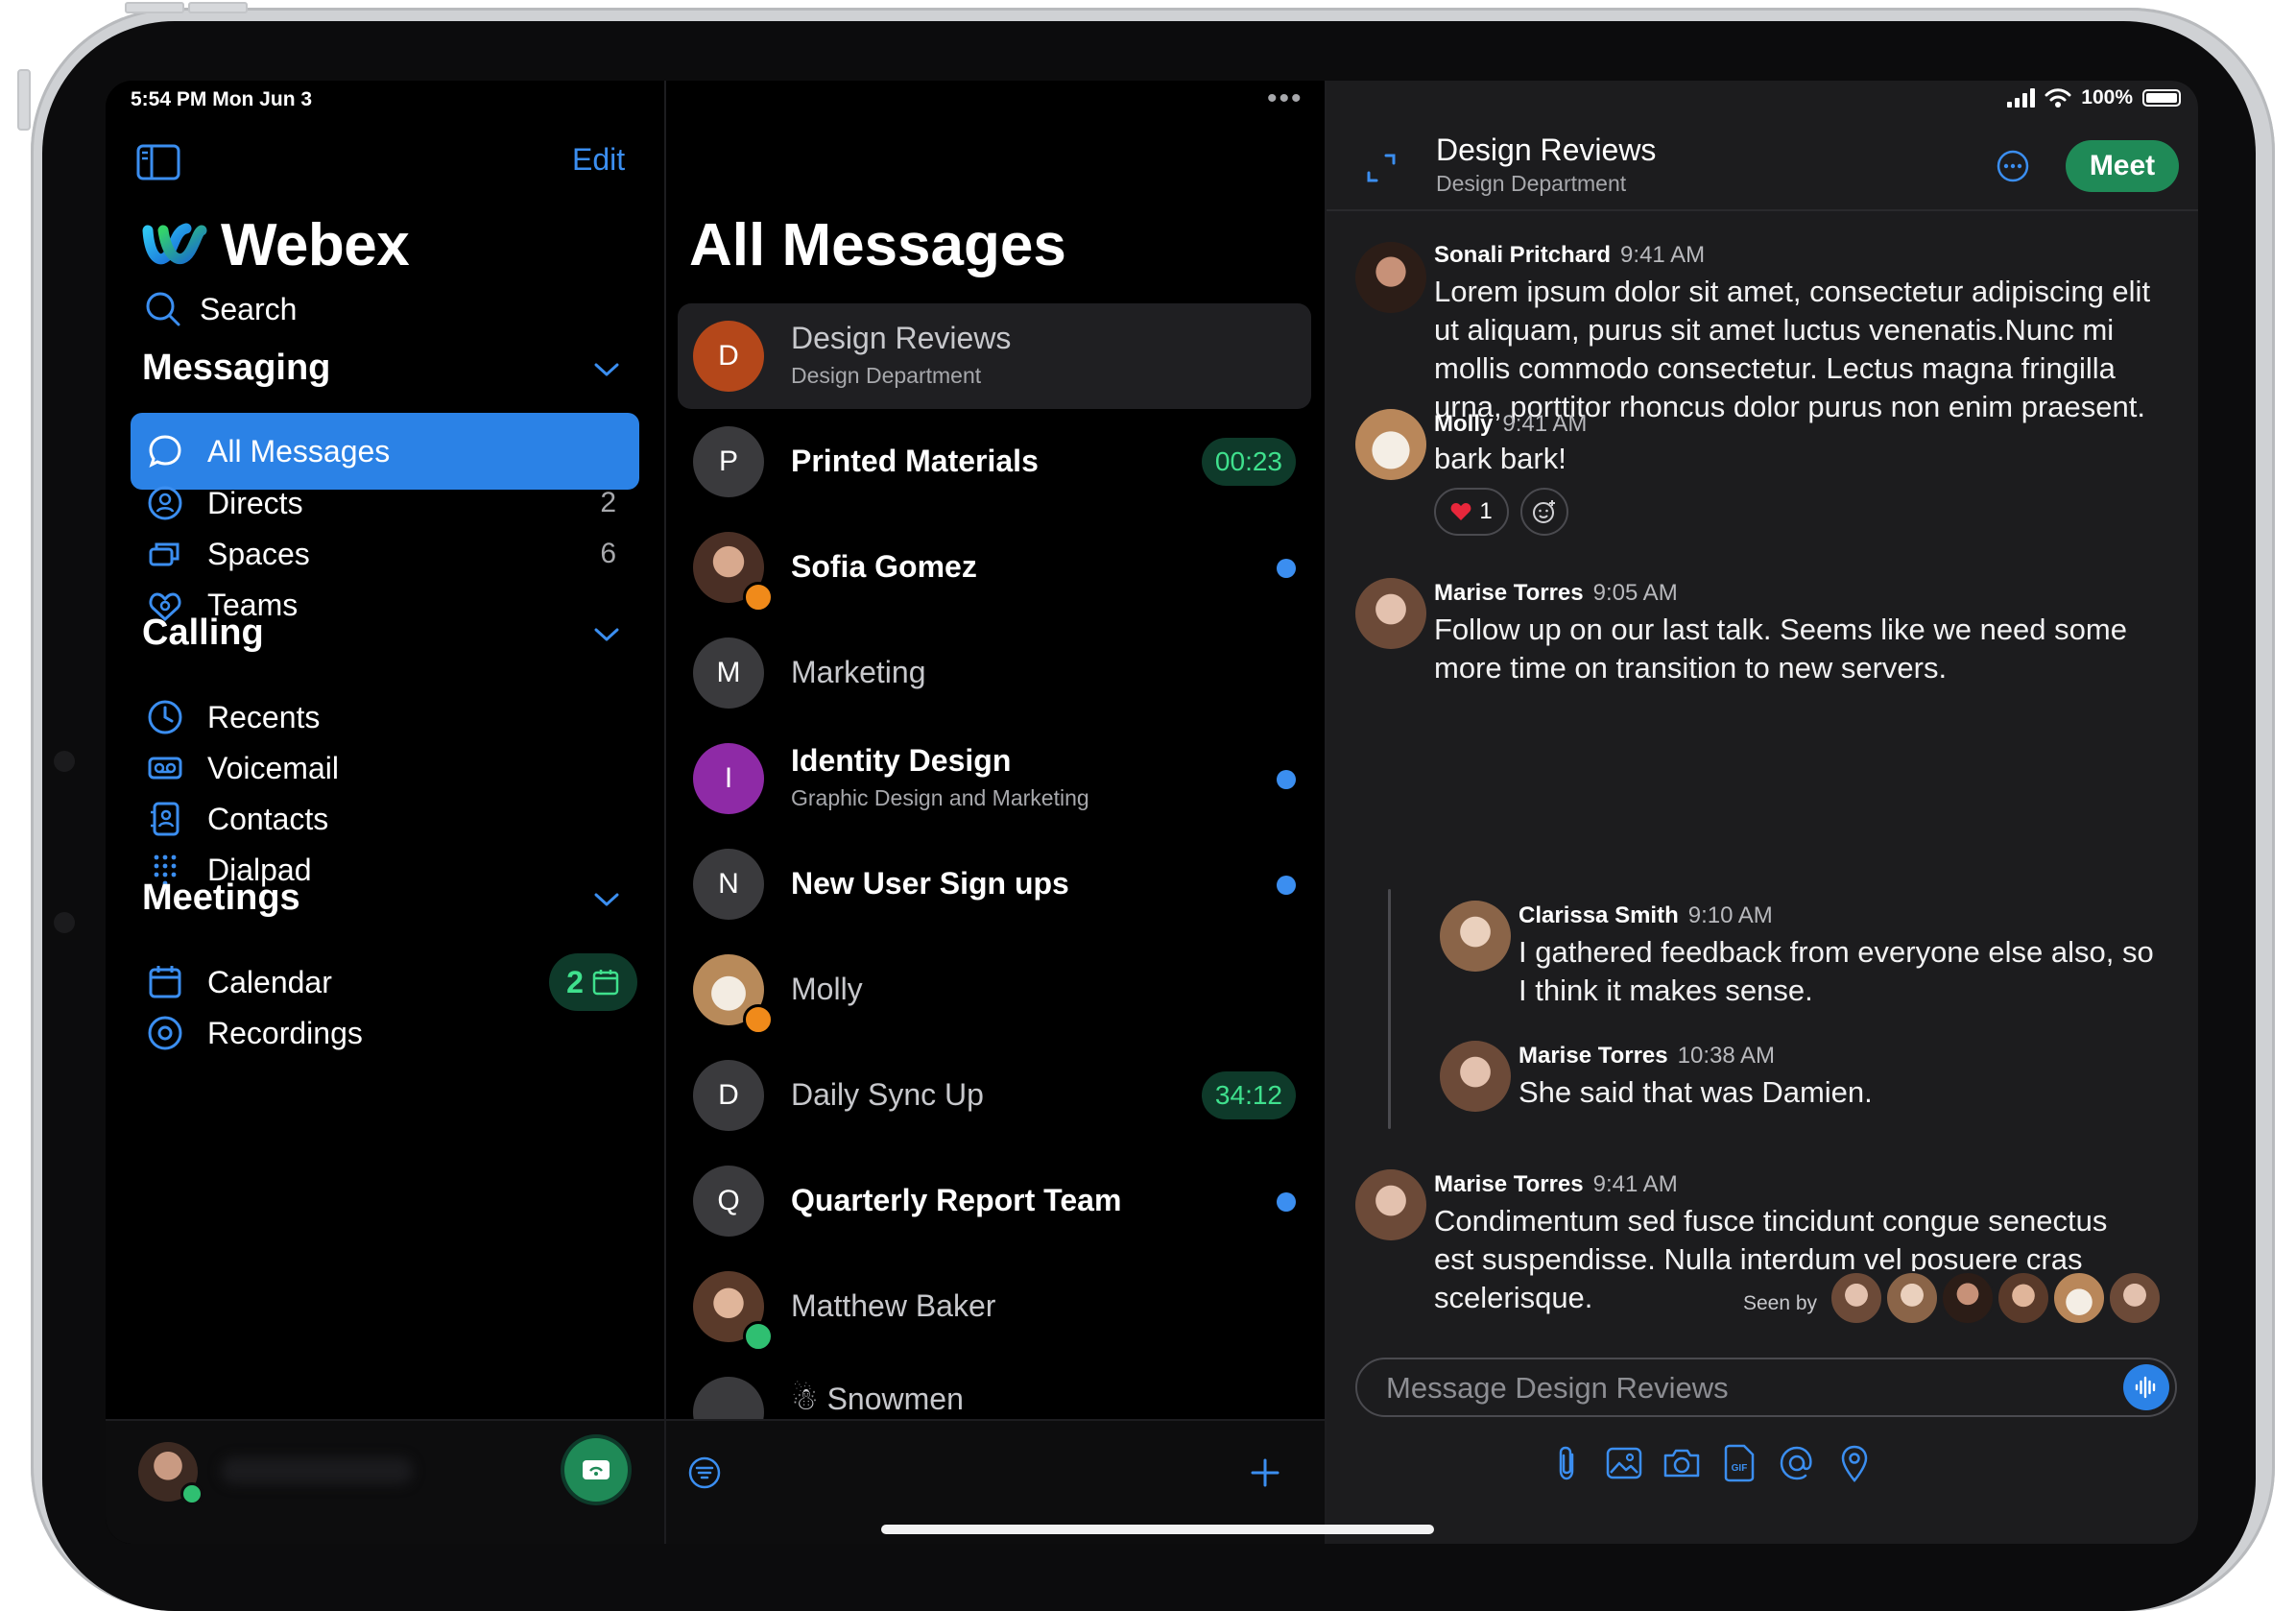  Describe the element at coordinates (902, 338) in the screenshot. I see `conversation-name: Design Reviews` at that location.